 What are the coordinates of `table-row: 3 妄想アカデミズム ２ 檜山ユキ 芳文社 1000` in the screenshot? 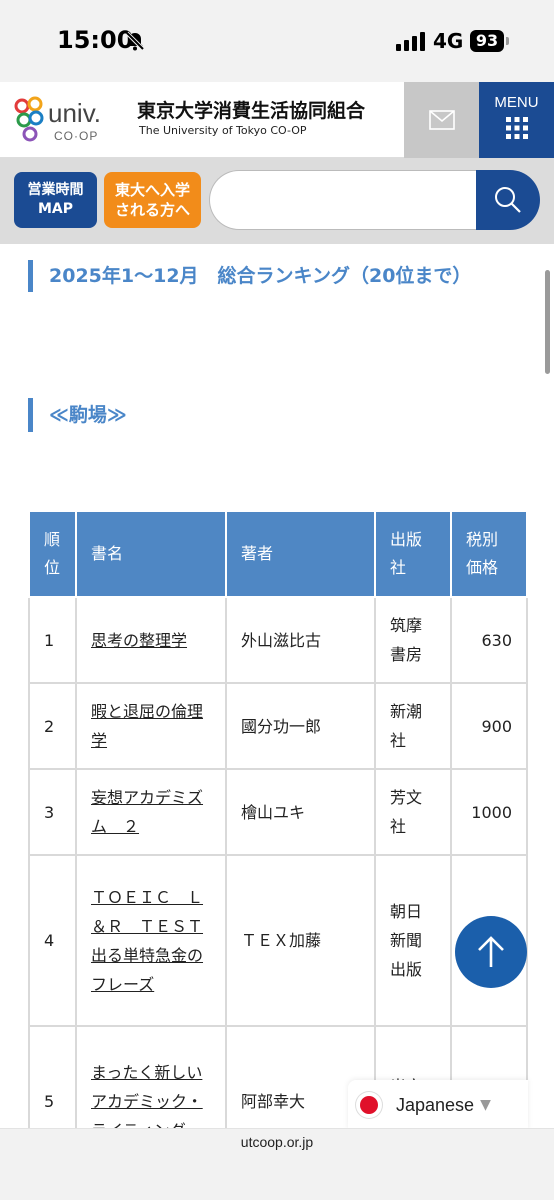 It's located at (278, 812).